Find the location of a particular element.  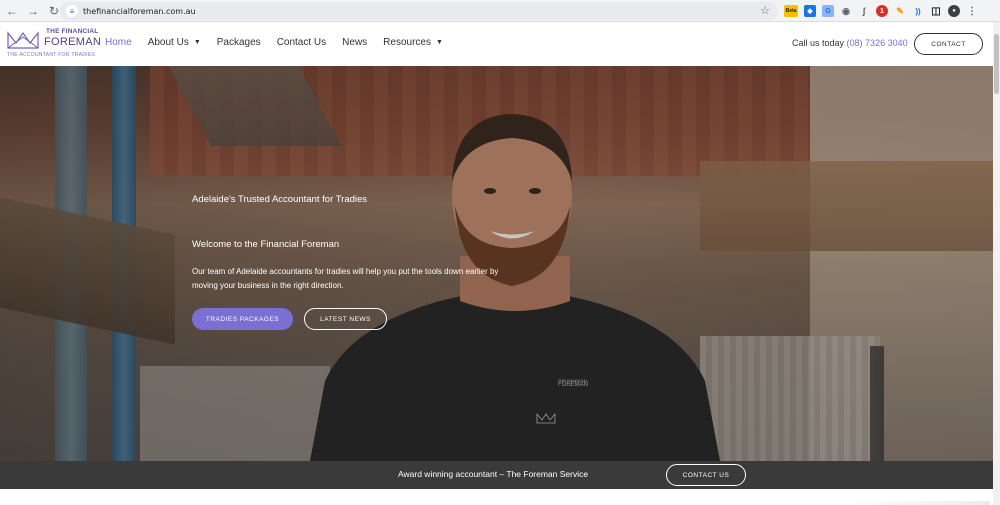

crown-logo-icon is located at coordinates (23, 40).